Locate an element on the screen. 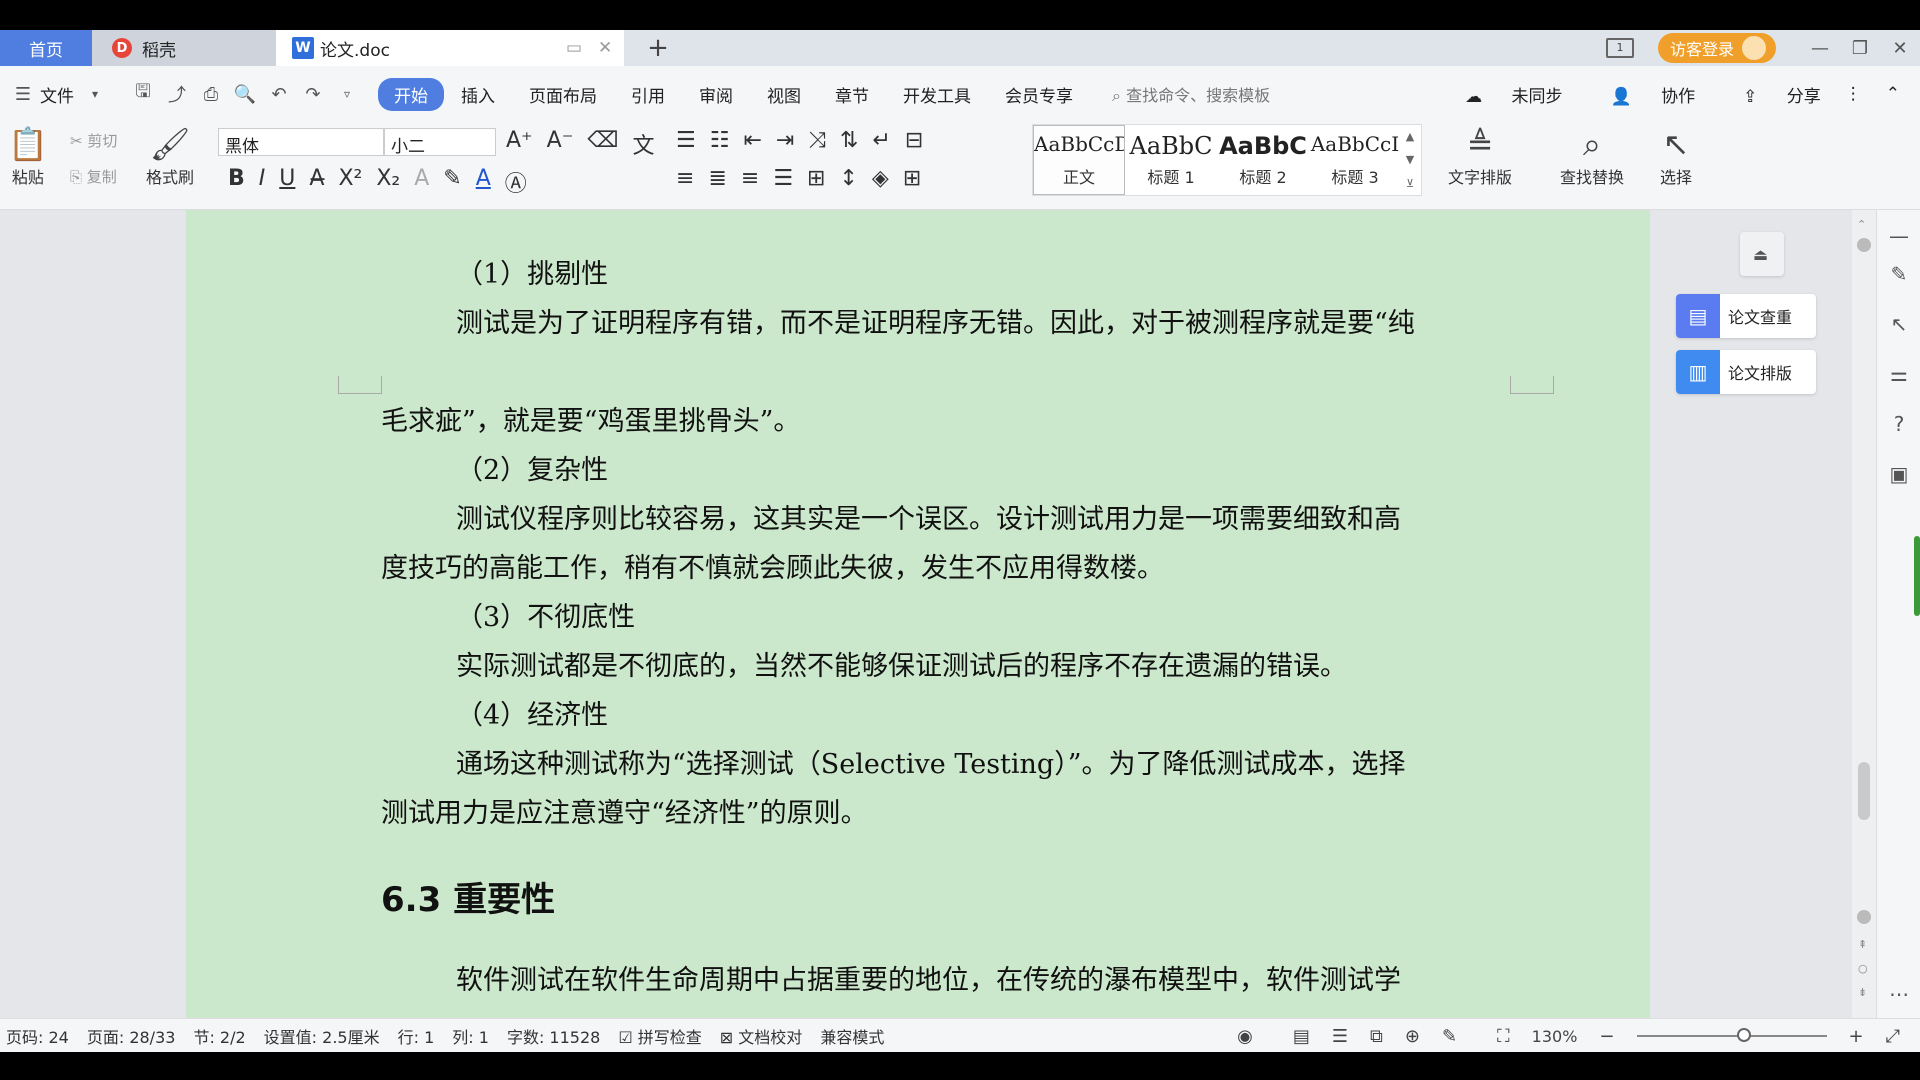  menu-developer: 开发工具 is located at coordinates (937, 94).